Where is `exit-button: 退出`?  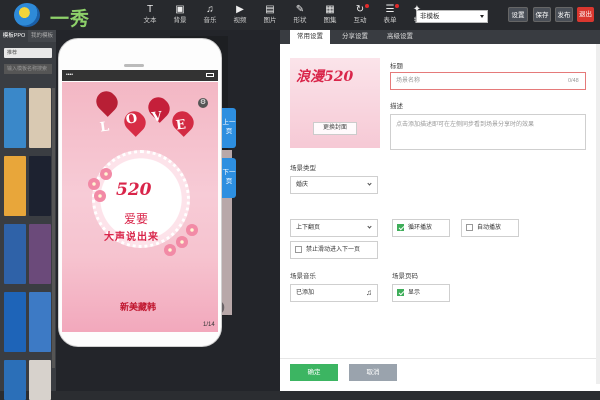 exit-button: 退出 is located at coordinates (585, 14).